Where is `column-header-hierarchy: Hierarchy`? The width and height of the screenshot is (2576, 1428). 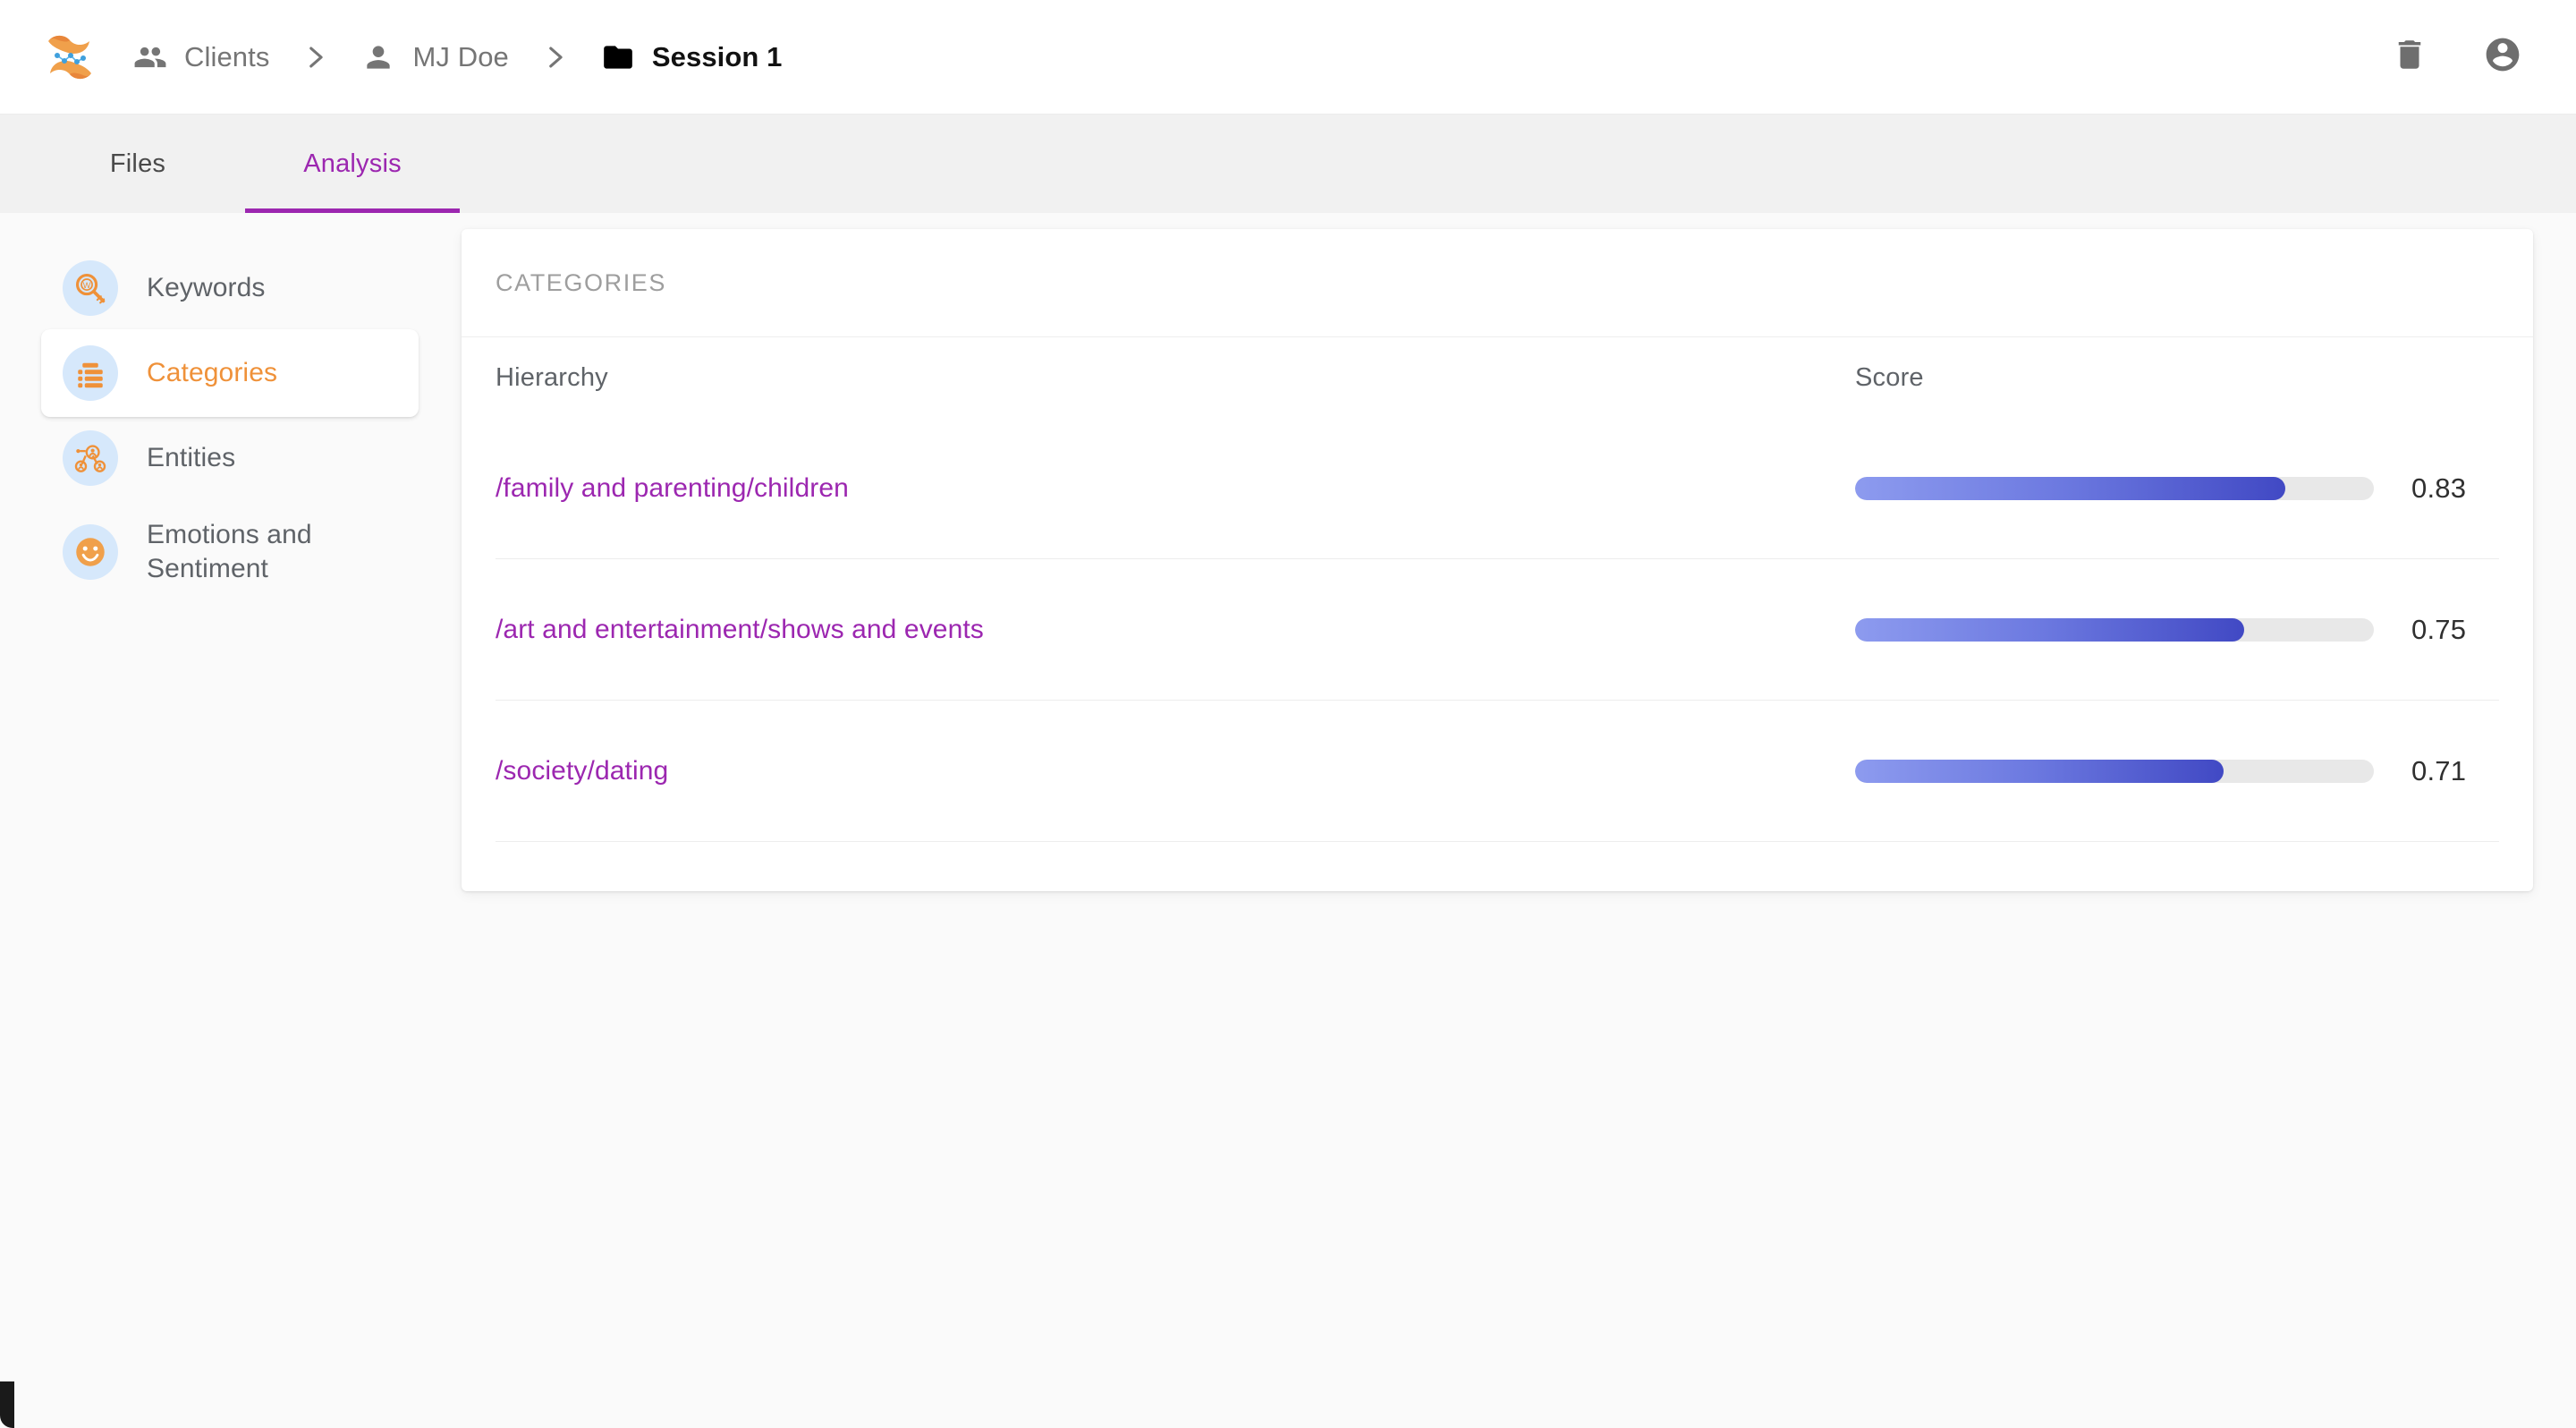
column-header-hierarchy: Hierarchy is located at coordinates (552, 377).